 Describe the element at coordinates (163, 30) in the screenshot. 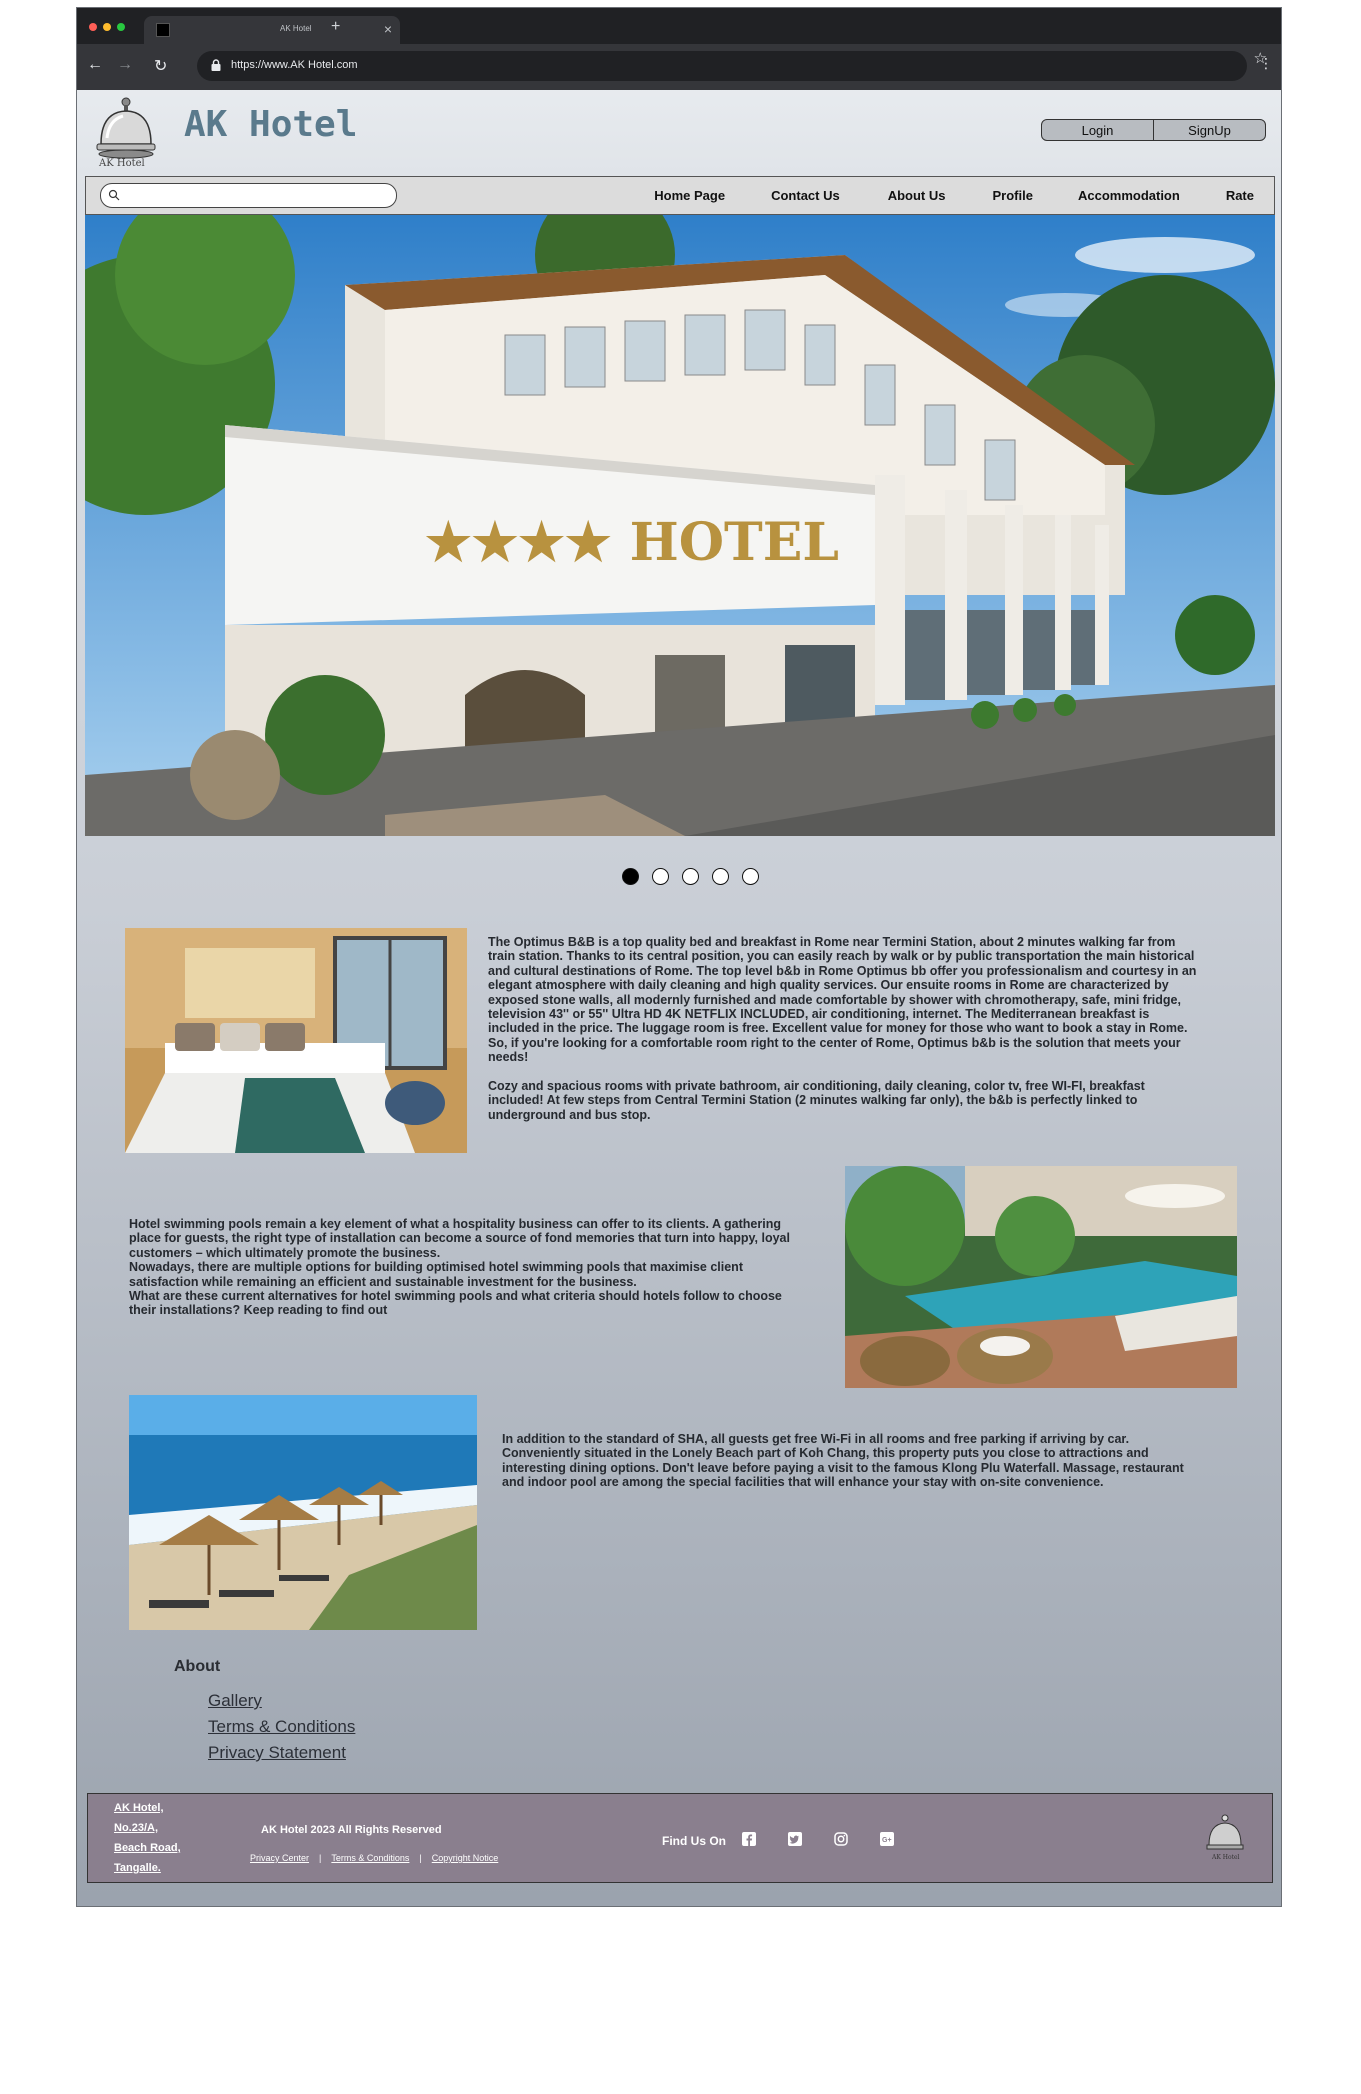

I see `favicon-icon` at that location.